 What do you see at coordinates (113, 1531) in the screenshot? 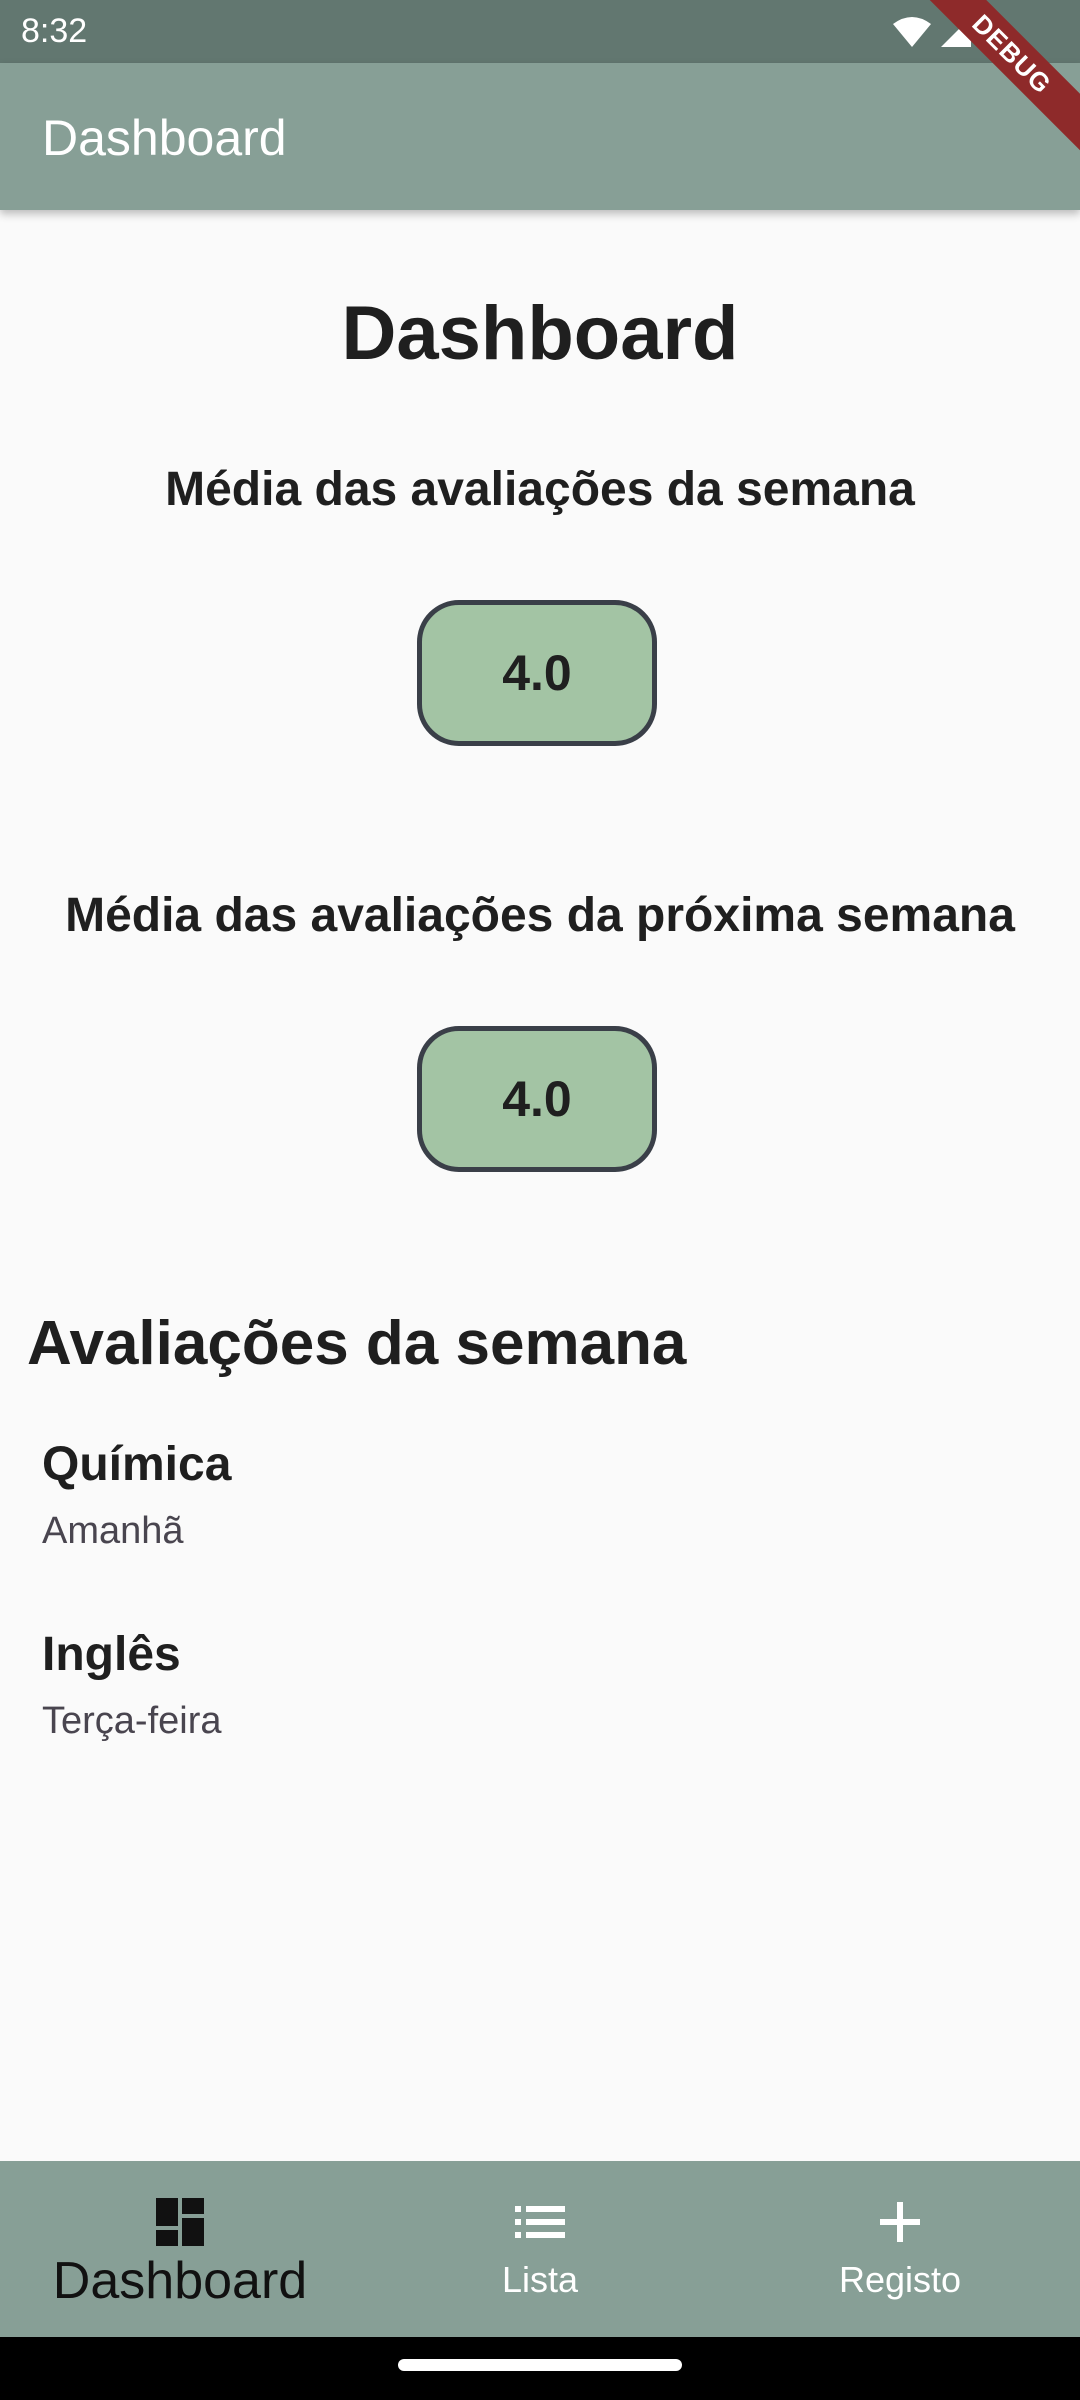
I see `evaluation-day: Amanhã` at bounding box center [113, 1531].